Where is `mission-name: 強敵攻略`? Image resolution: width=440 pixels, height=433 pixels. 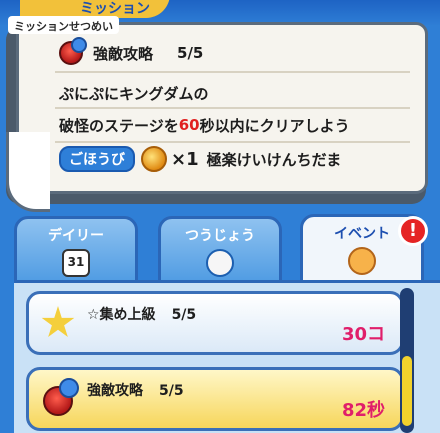 mission-name: 強敵攻略 is located at coordinates (123, 53).